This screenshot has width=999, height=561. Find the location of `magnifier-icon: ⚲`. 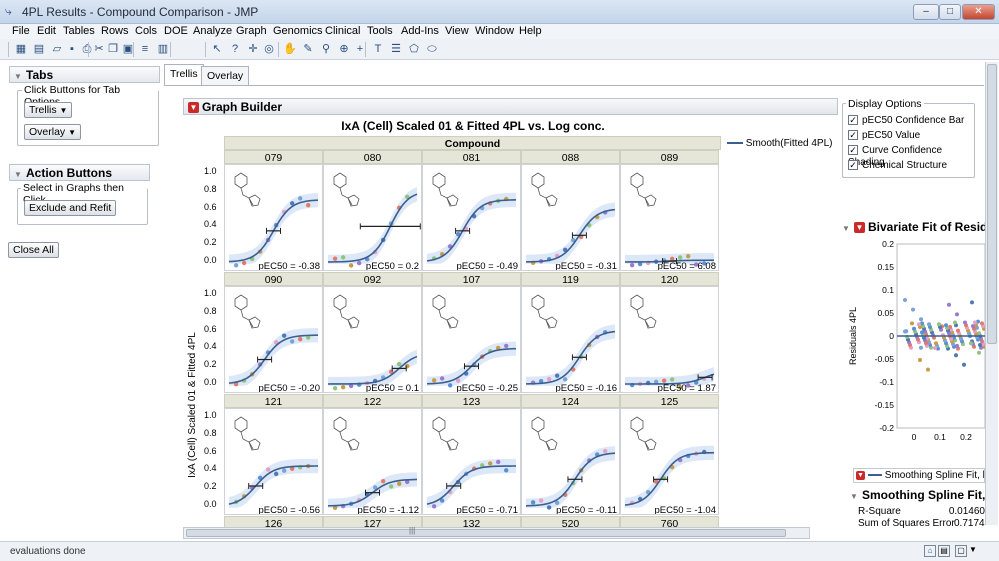

magnifier-icon: ⚲ is located at coordinates (326, 49).